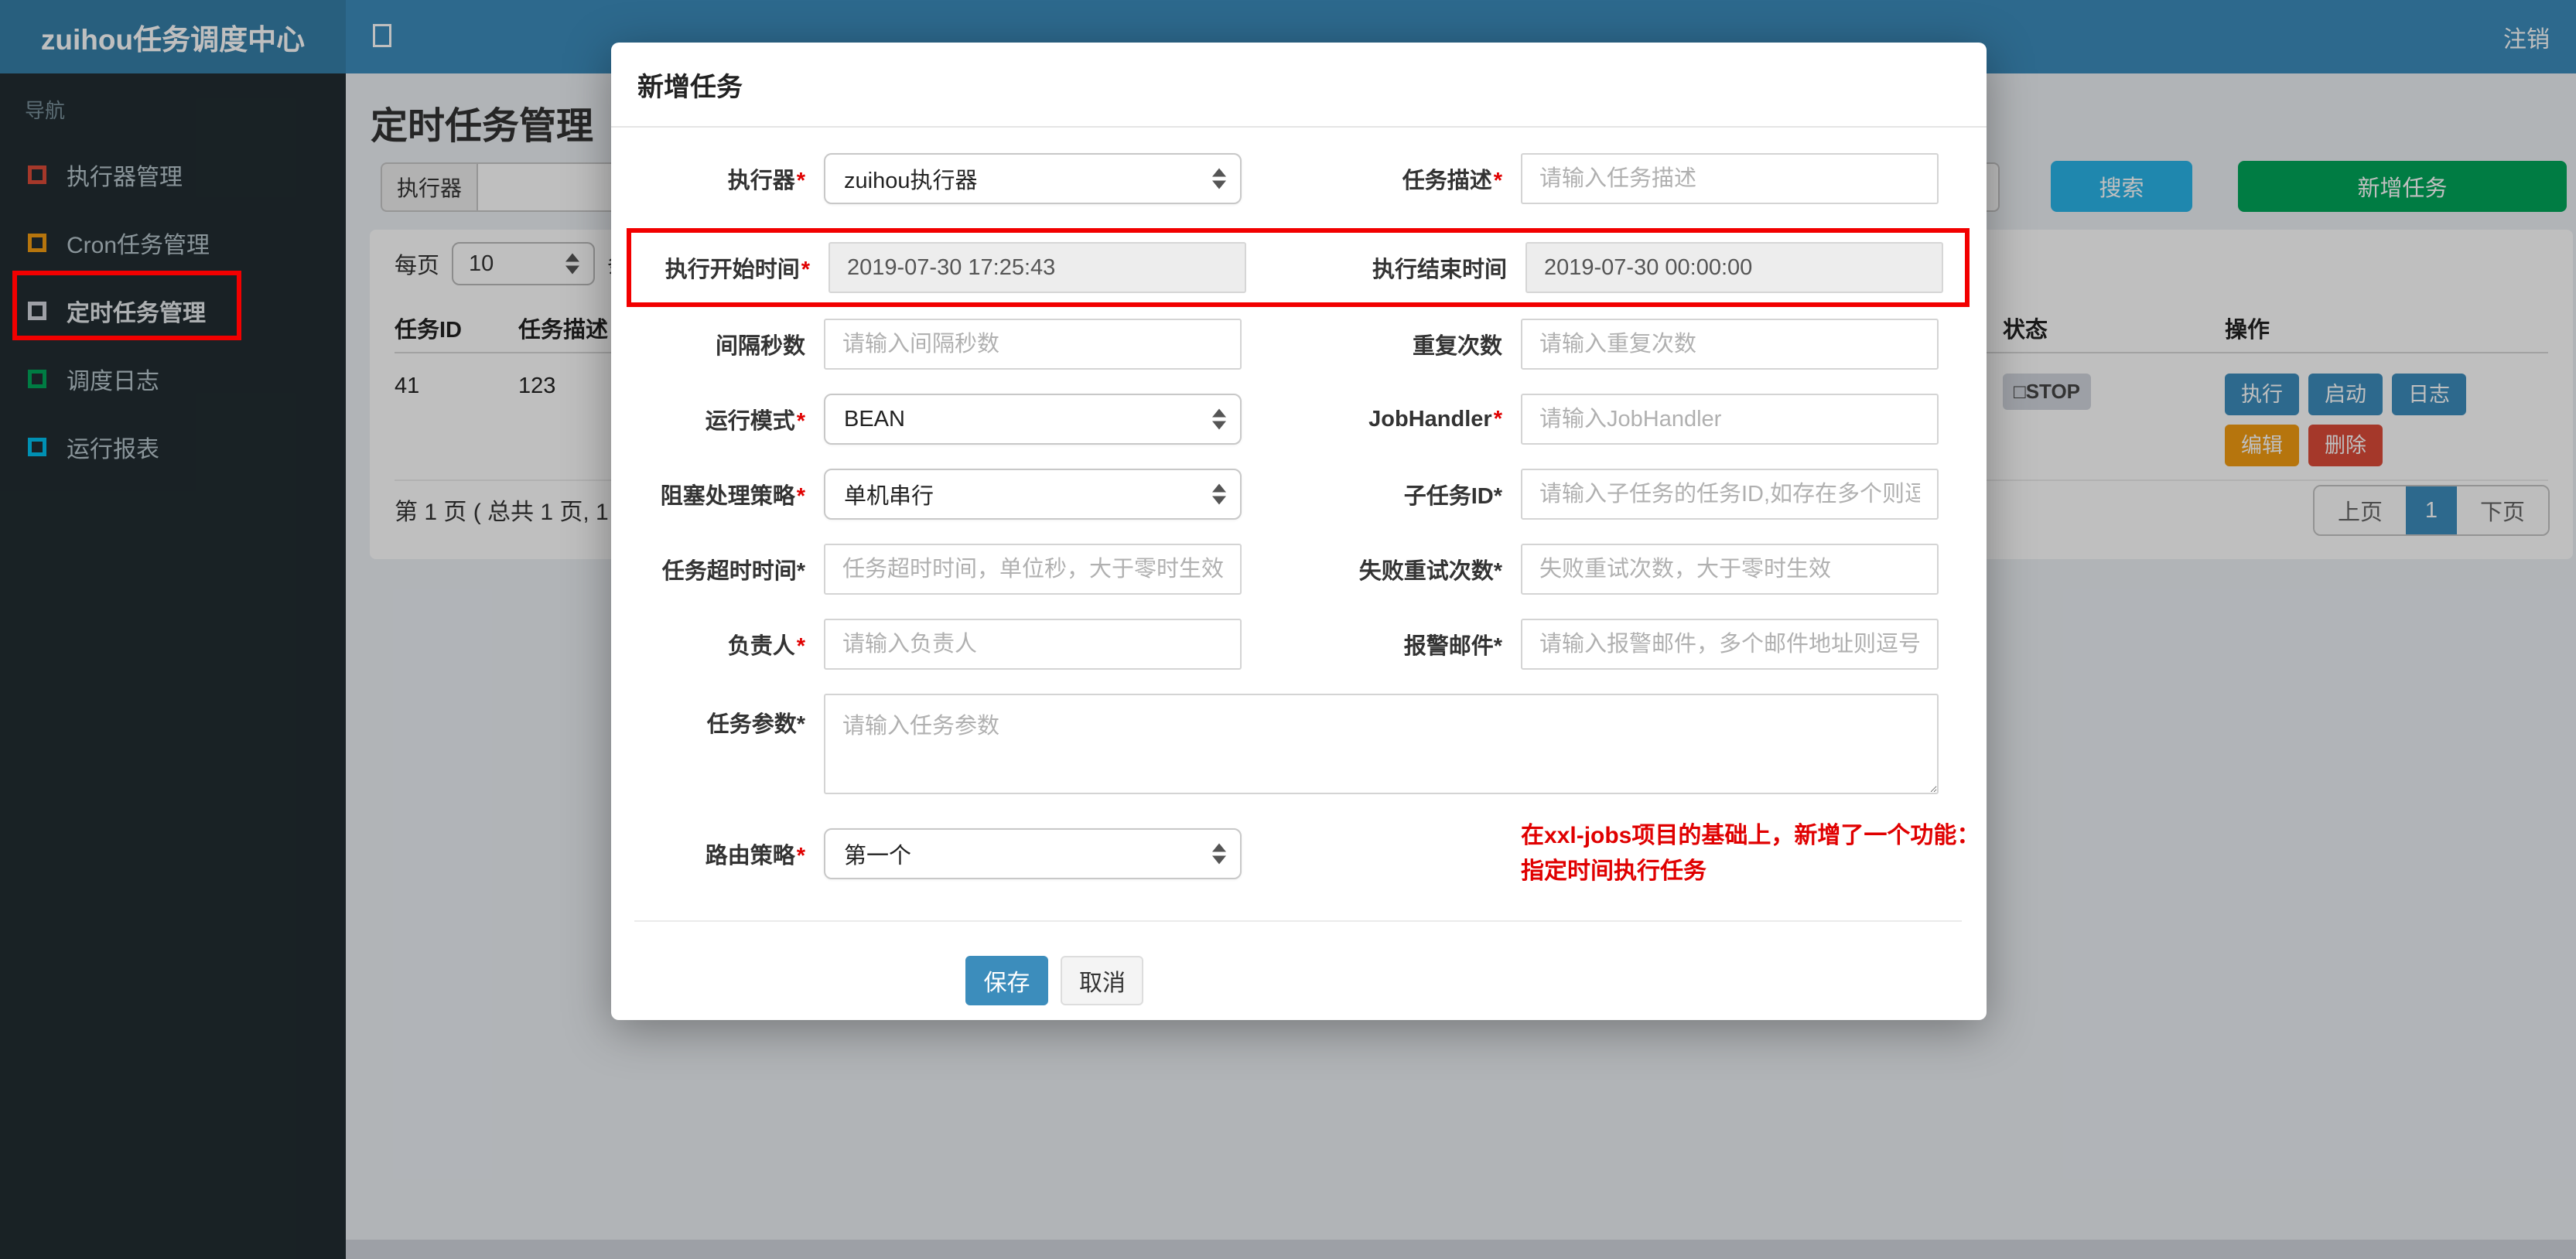  Describe the element at coordinates (911, 181) in the screenshot. I see `executor-select-value: zuihou执行器` at that location.